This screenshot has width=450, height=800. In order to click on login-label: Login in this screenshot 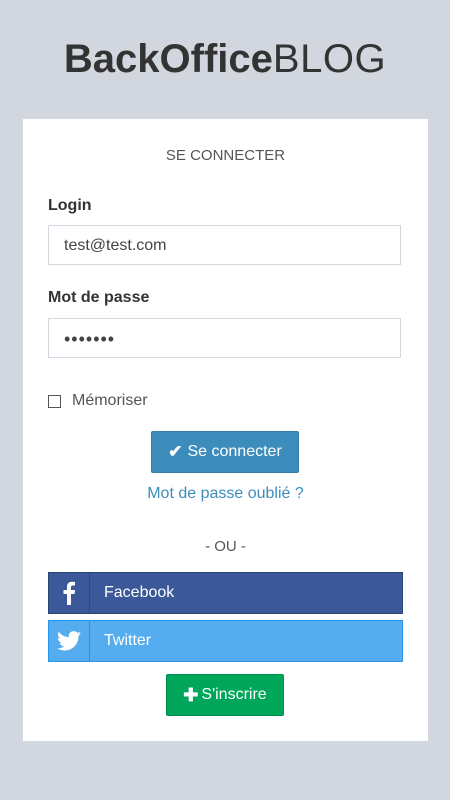, I will do `click(70, 205)`.